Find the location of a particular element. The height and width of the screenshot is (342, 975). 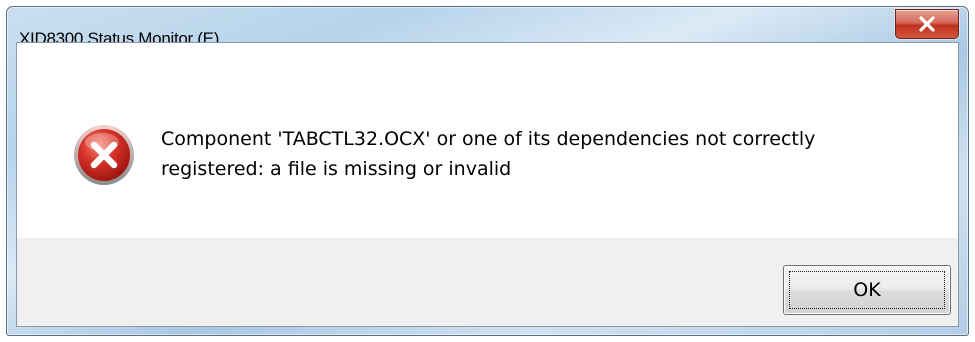

ok-button: OK is located at coordinates (867, 290).